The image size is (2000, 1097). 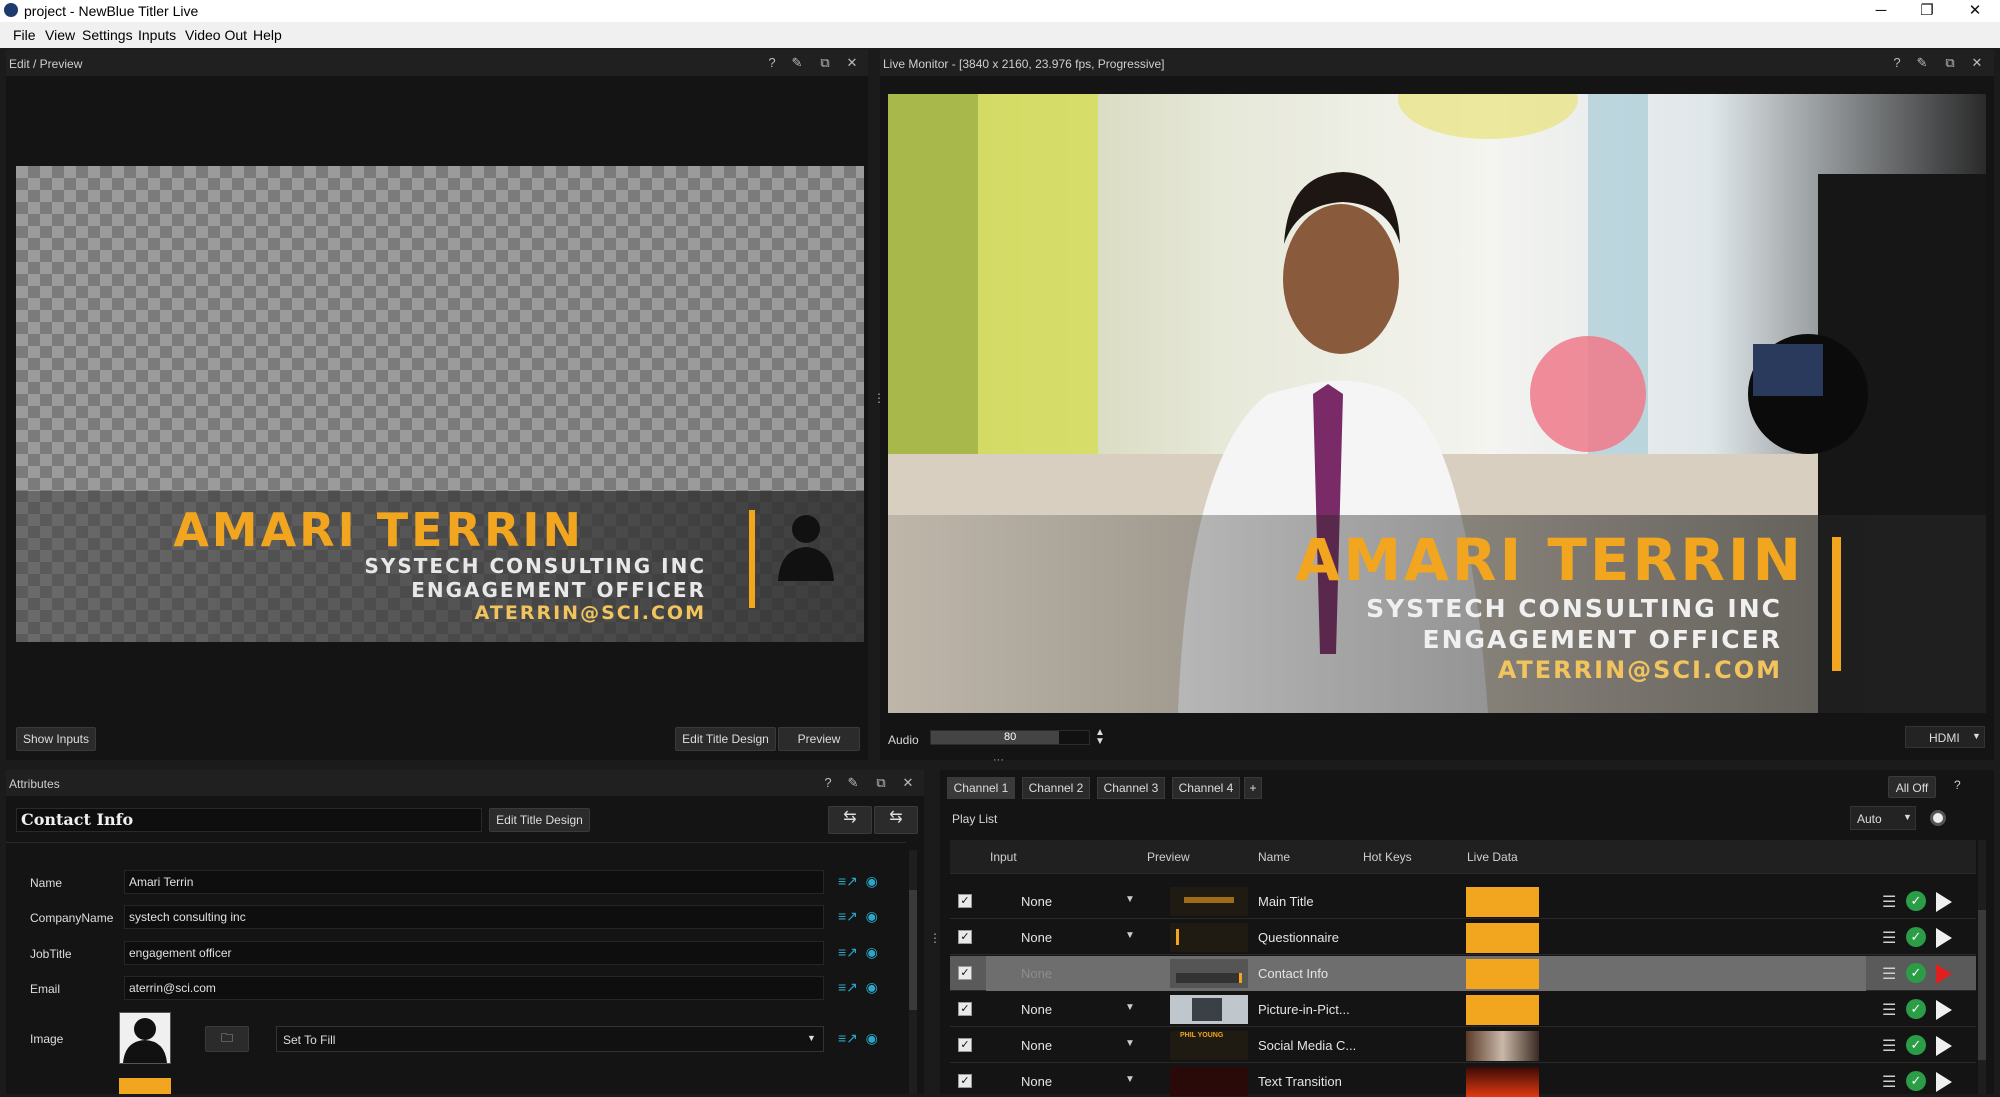 I want to click on show-inputs-button: Show Inputs, so click(x=56, y=739).